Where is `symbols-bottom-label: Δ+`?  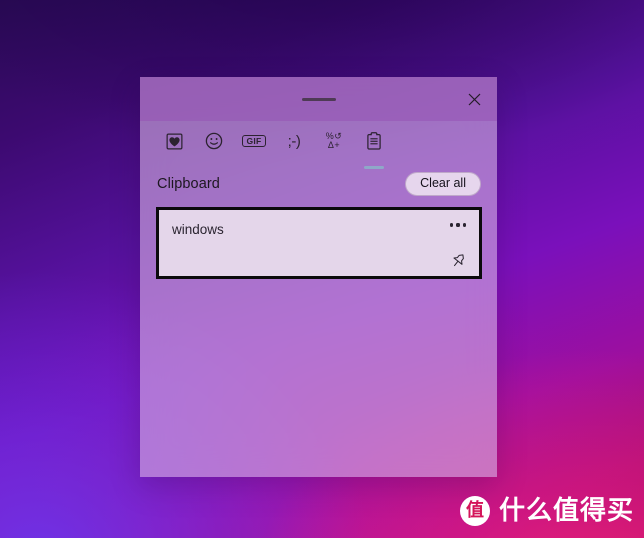 symbols-bottom-label: Δ+ is located at coordinates (334, 145).